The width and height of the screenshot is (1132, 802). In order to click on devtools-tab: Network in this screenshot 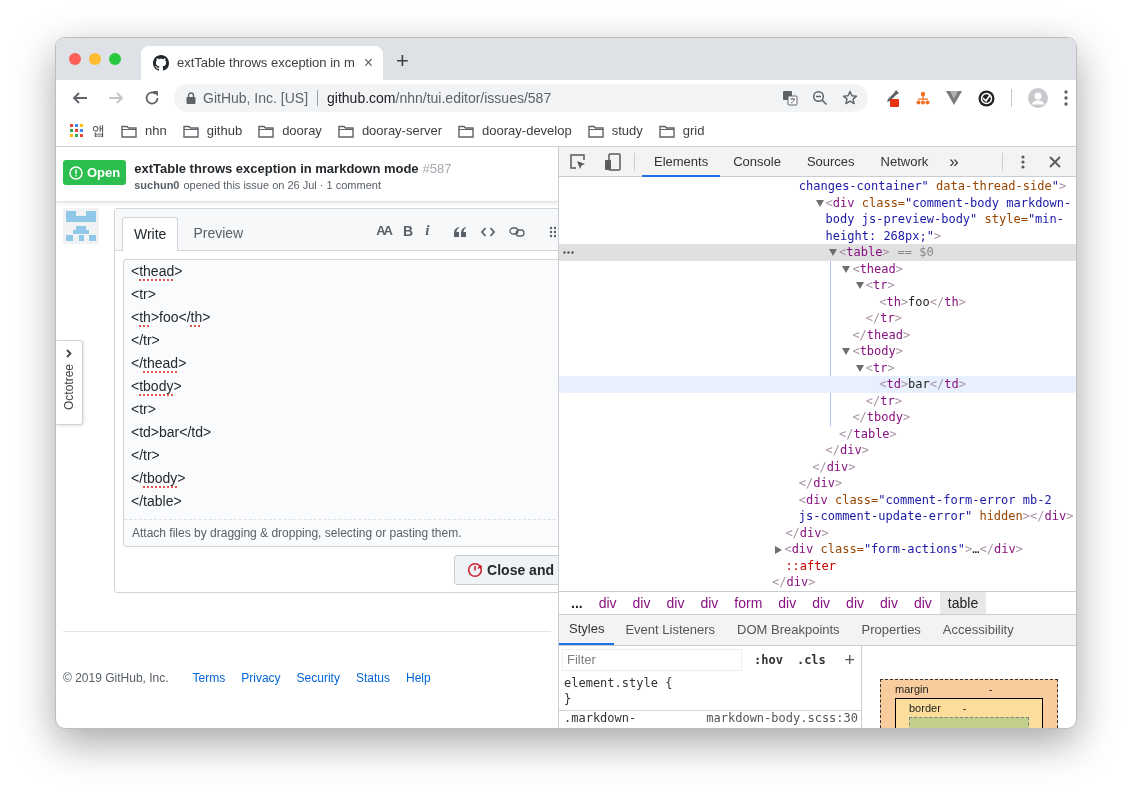, I will do `click(904, 161)`.